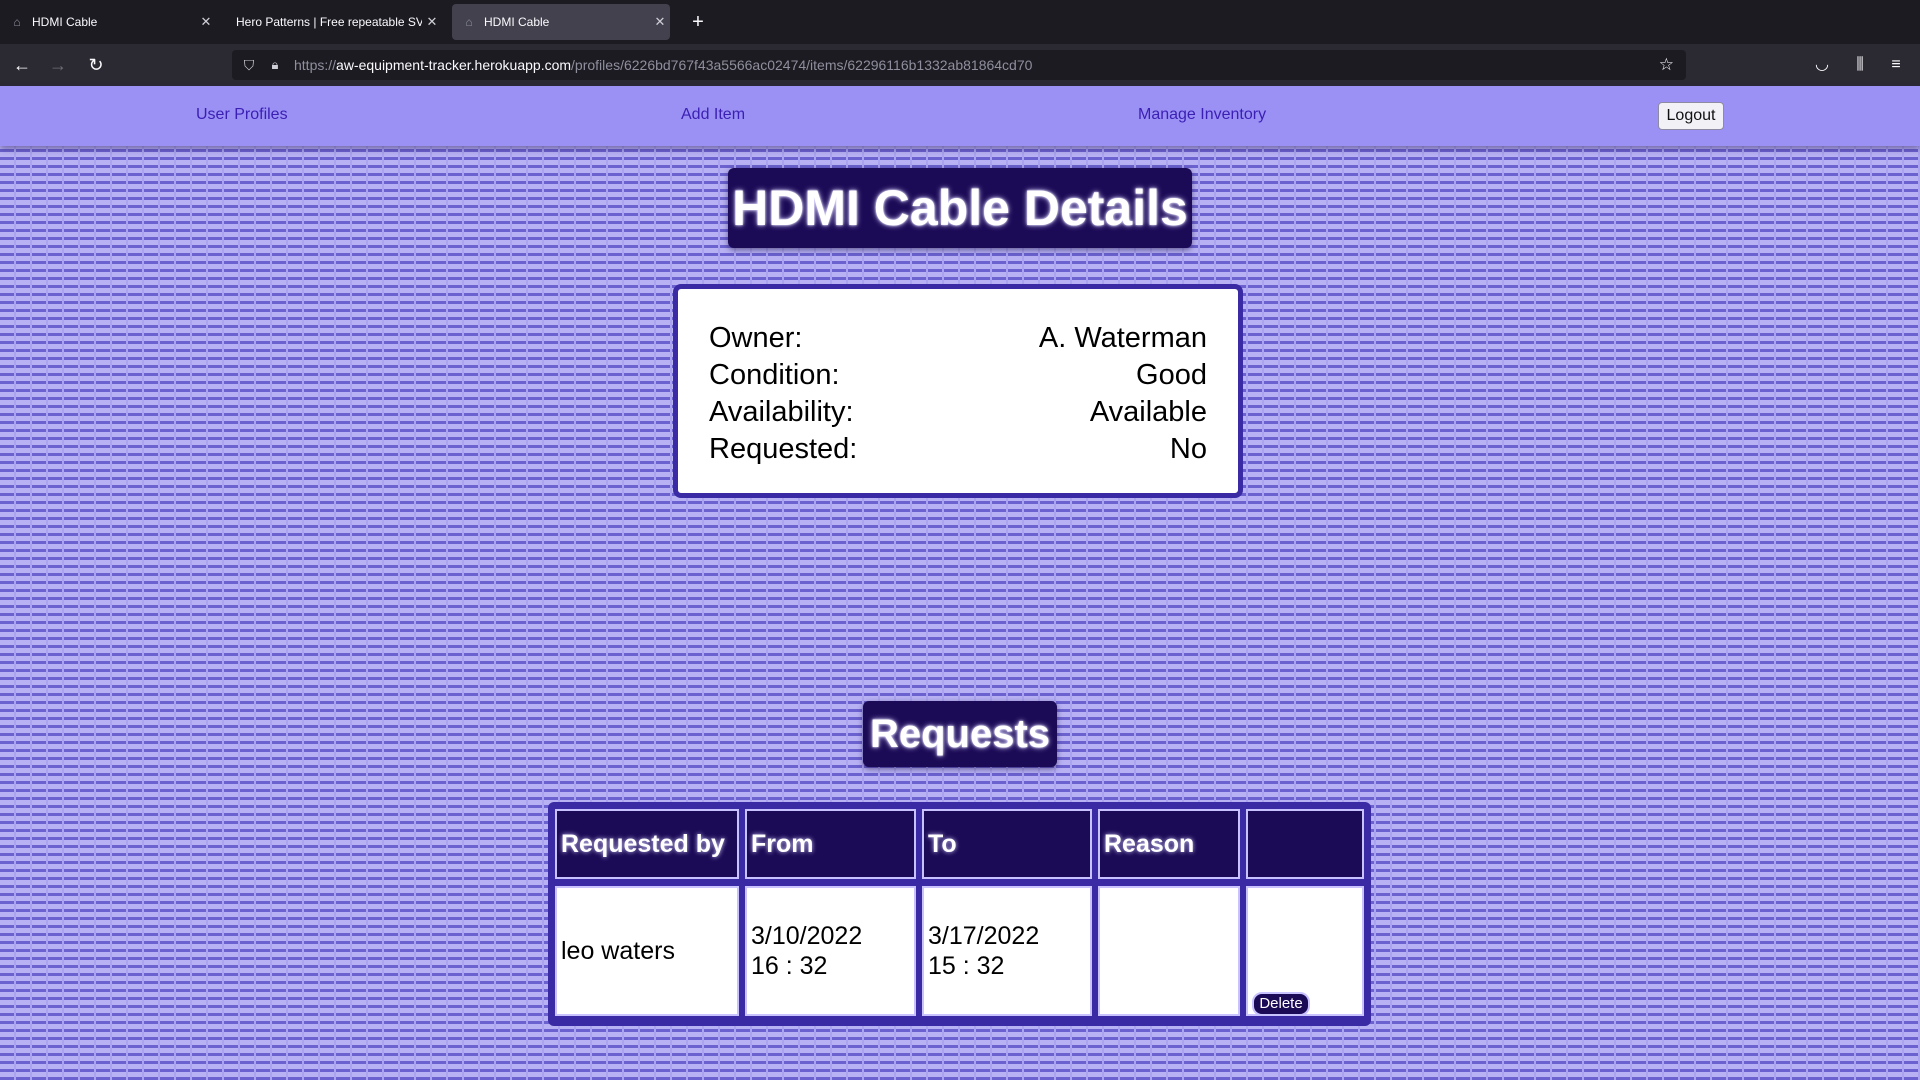 This screenshot has height=1080, width=1920. Describe the element at coordinates (966, 966) in the screenshot. I see `to-time: 15 : 32` at that location.